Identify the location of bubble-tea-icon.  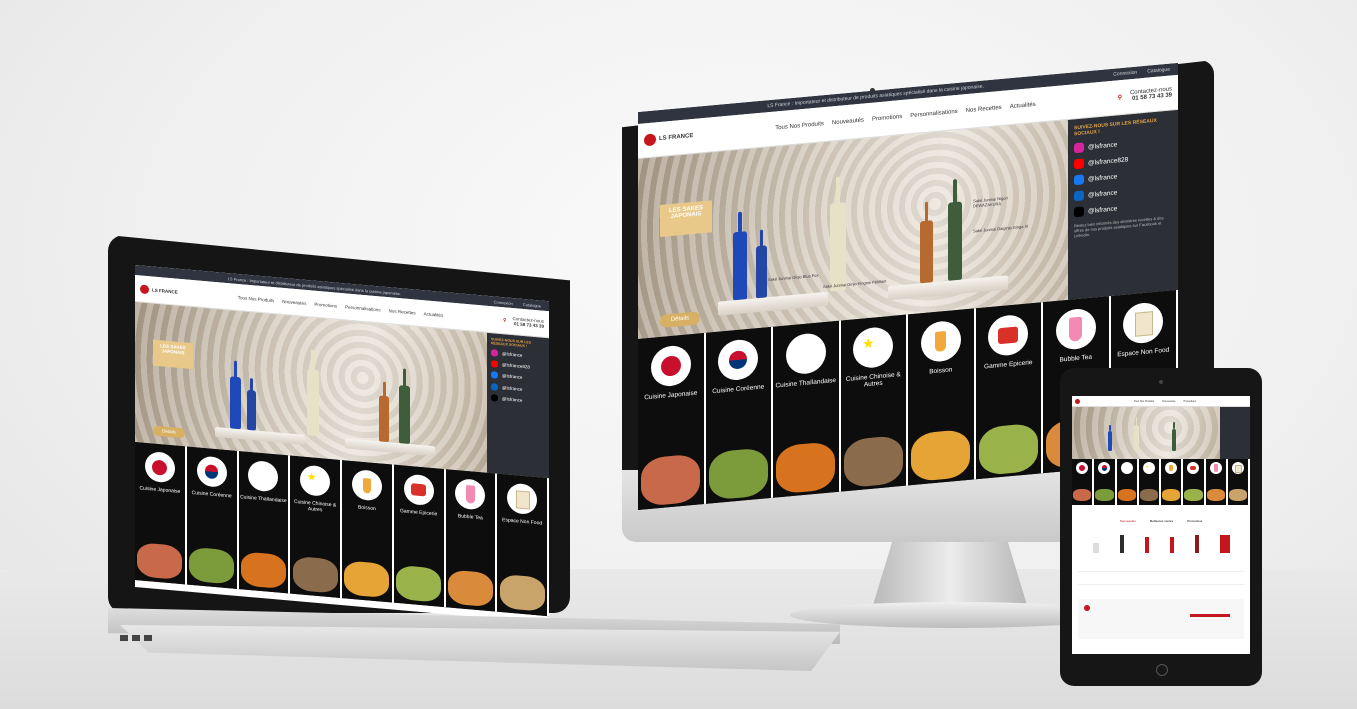
(470, 494).